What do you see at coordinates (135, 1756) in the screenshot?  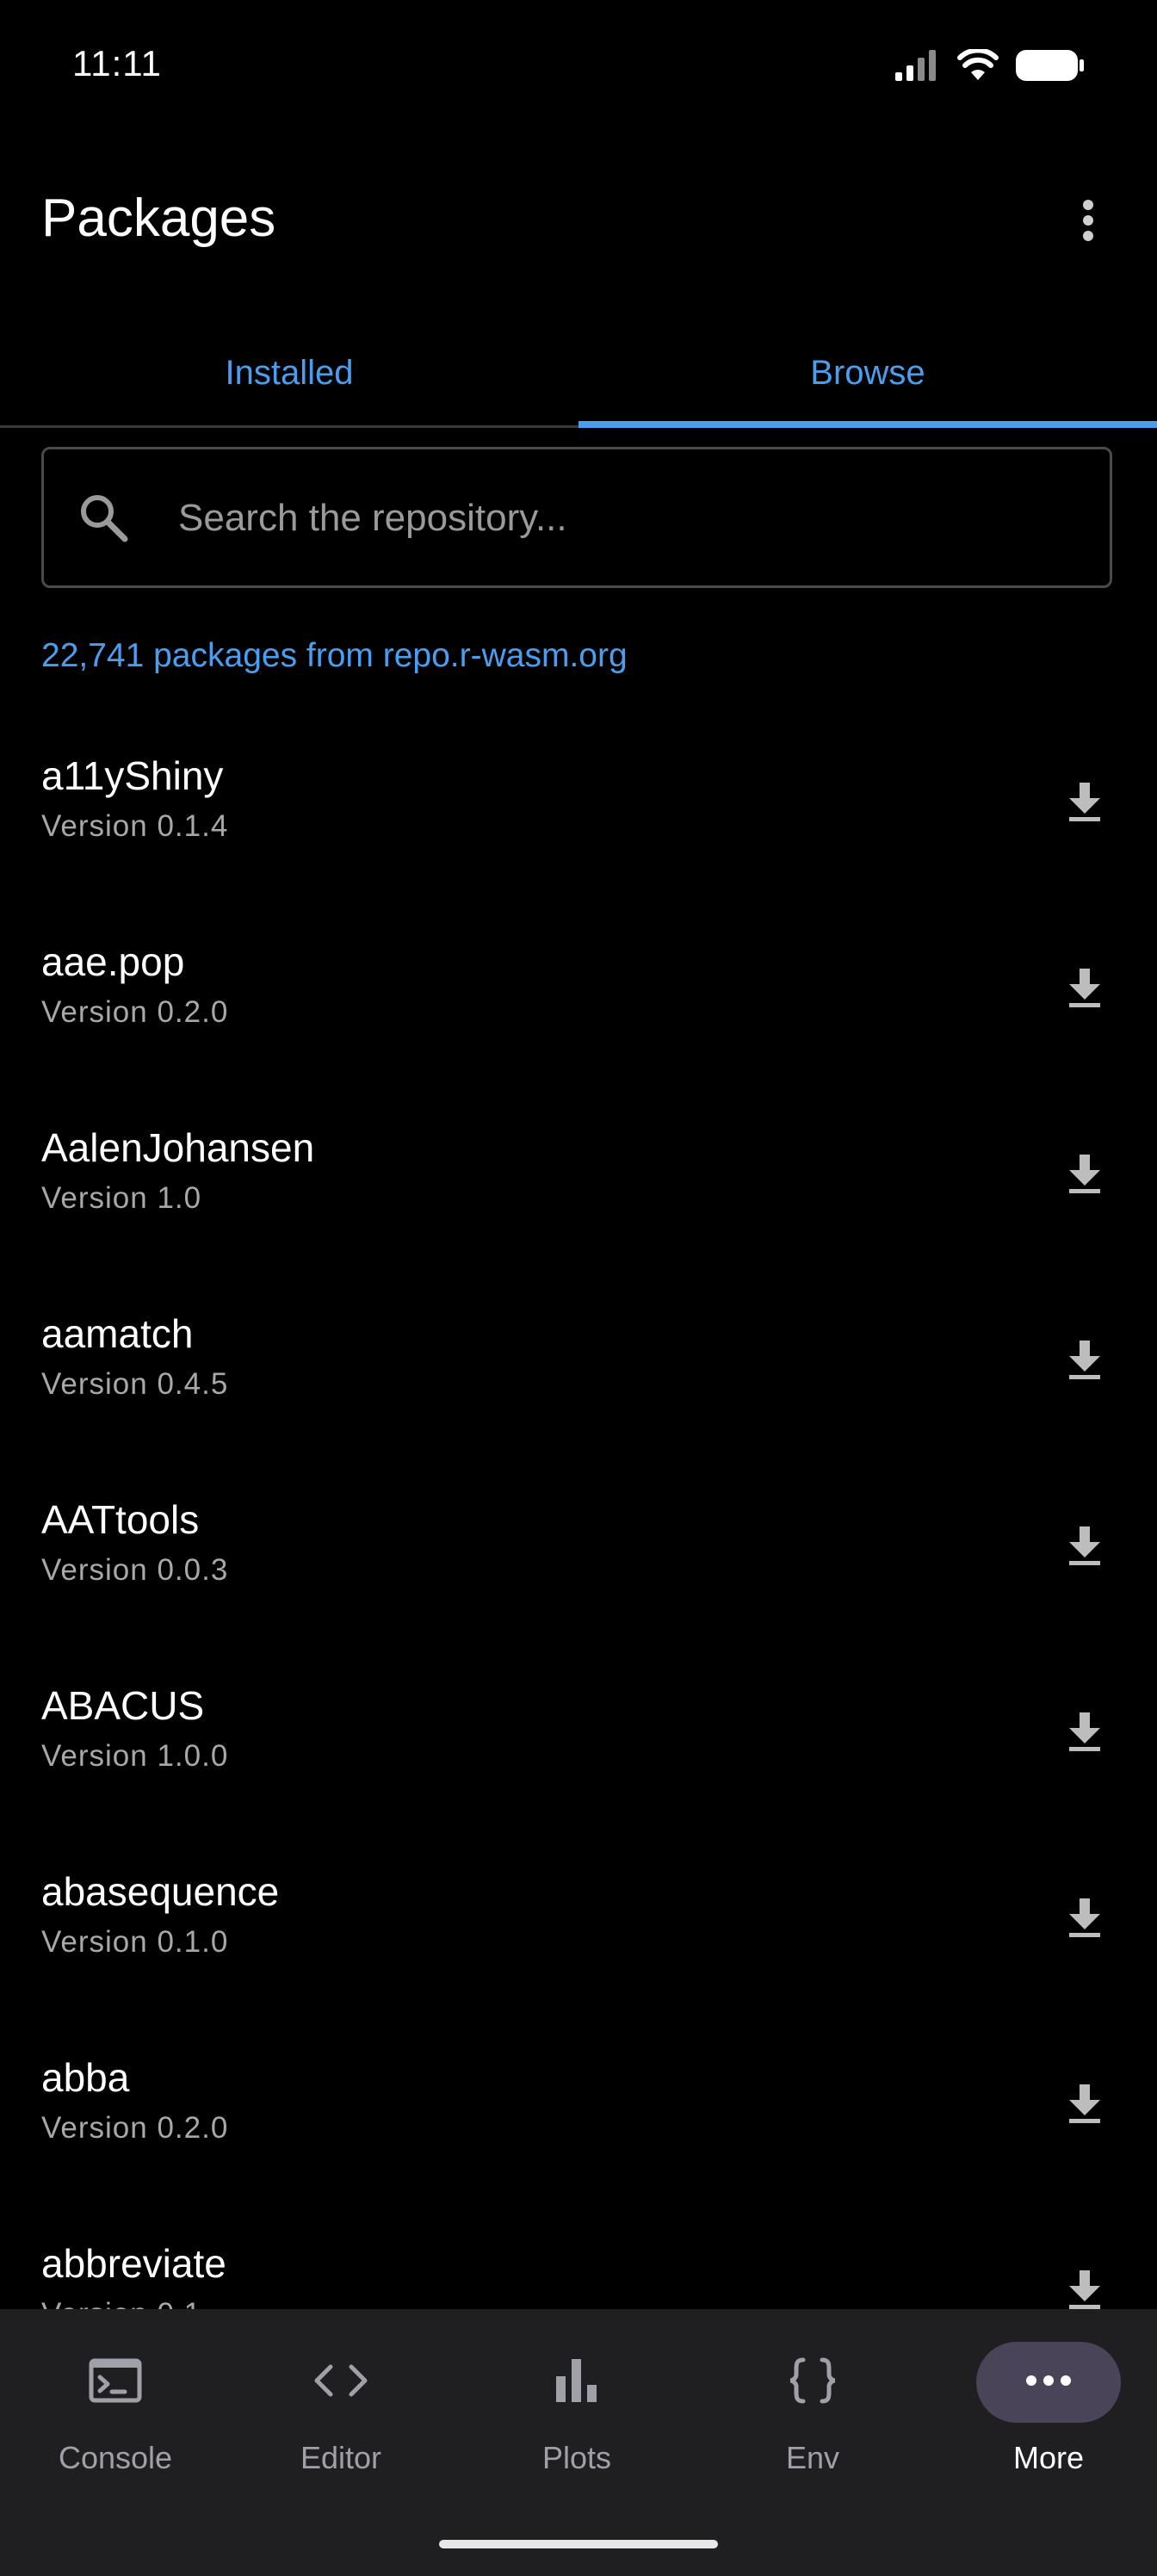 I see `package-version: Version 1.0.0` at bounding box center [135, 1756].